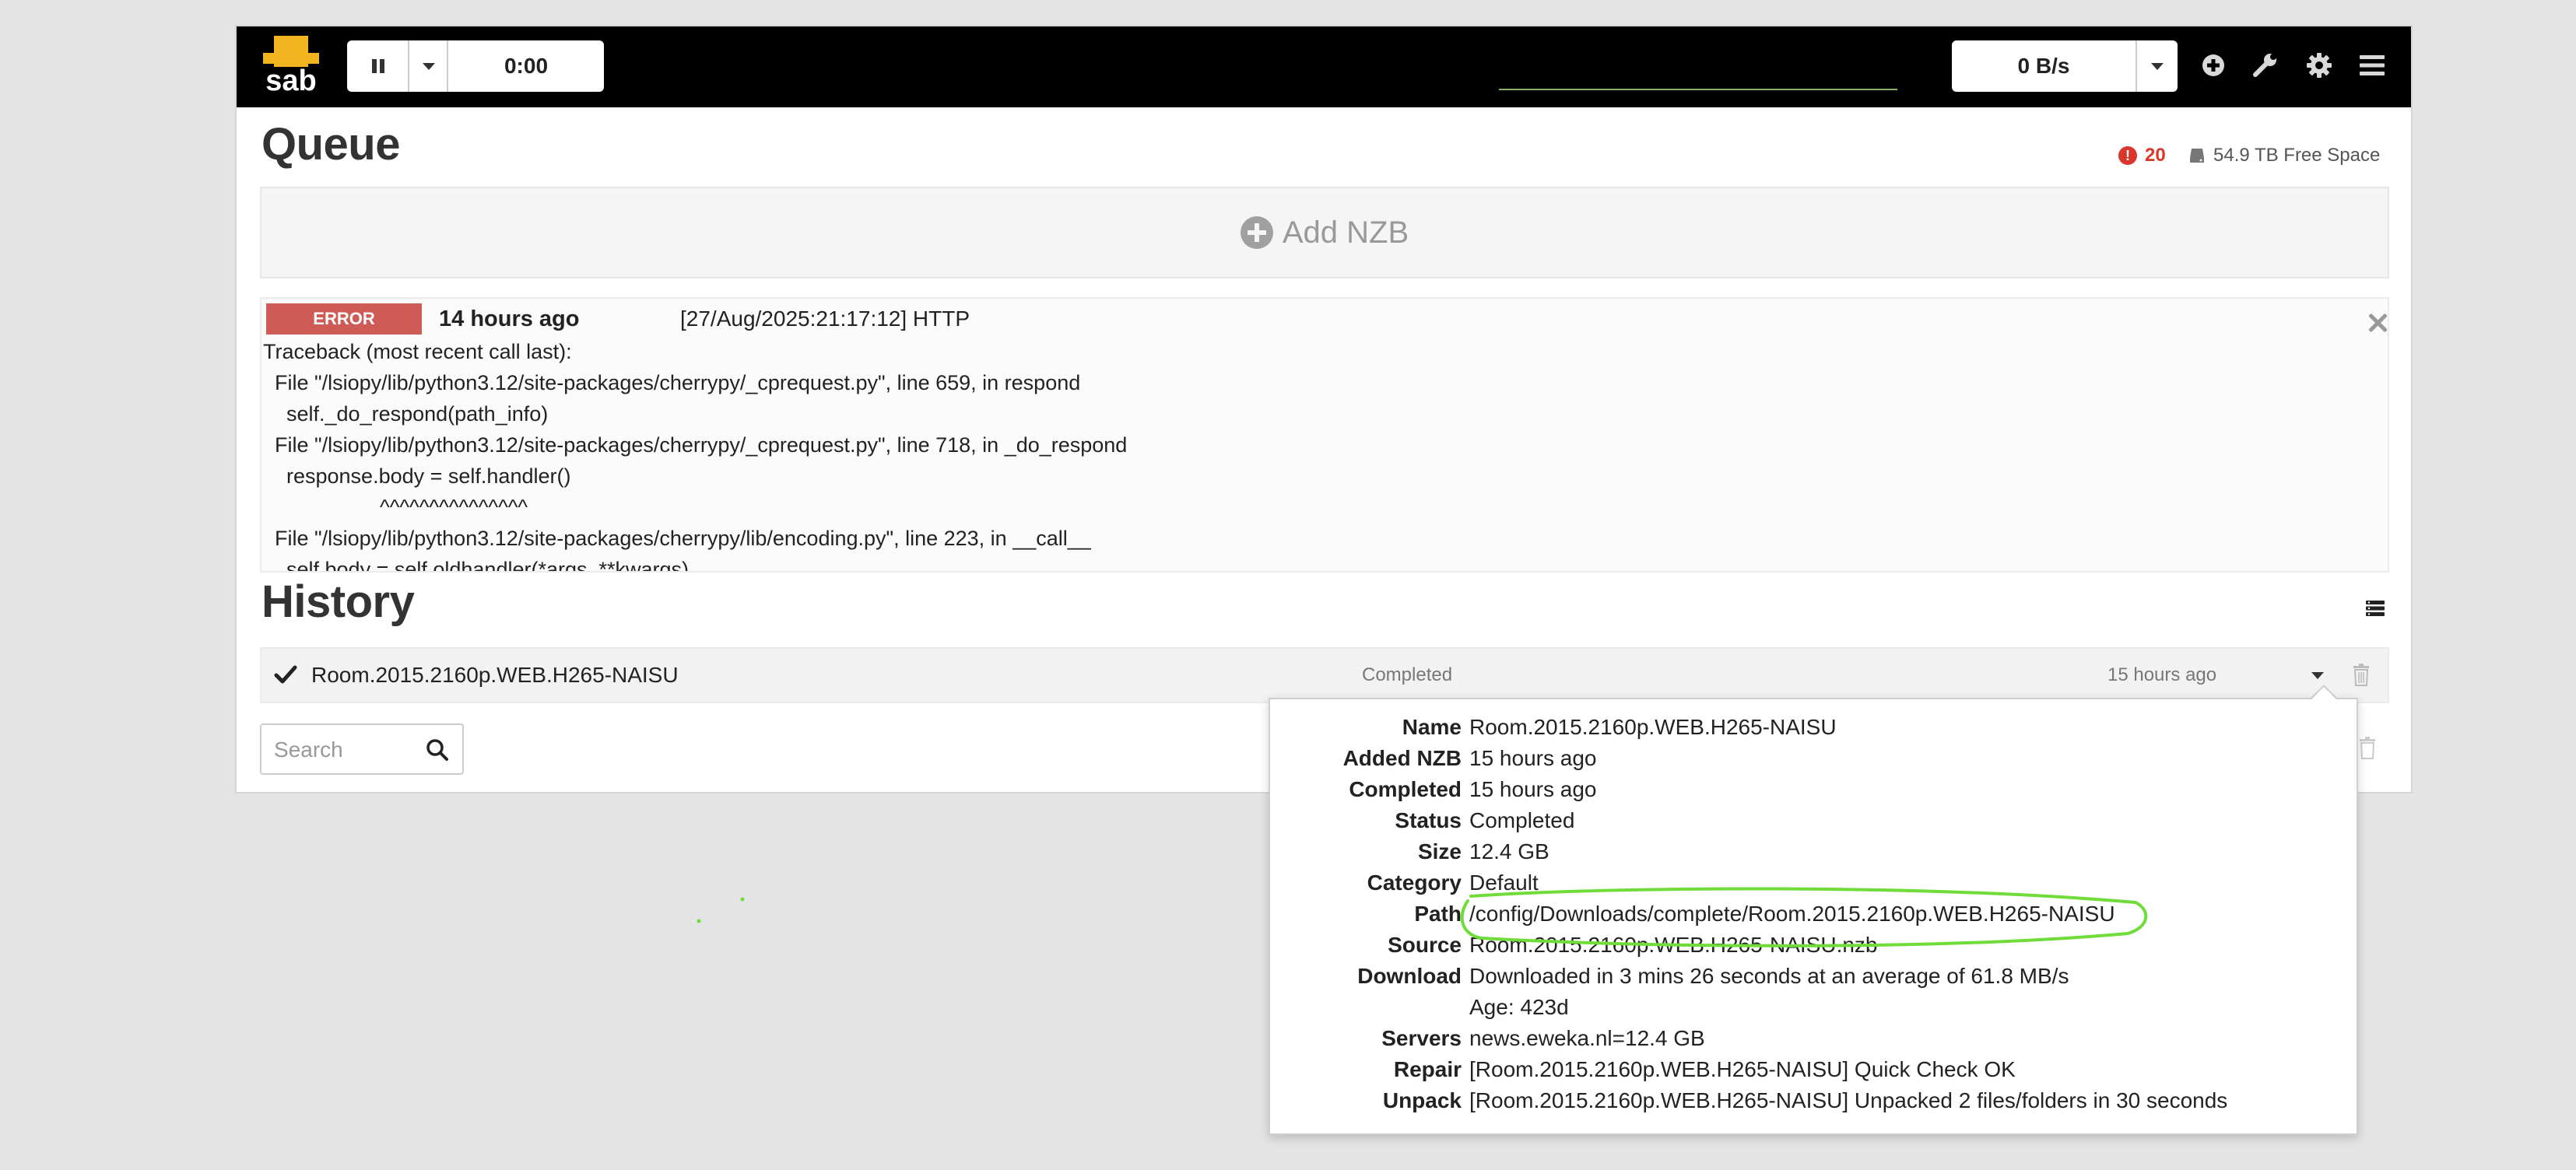 The height and width of the screenshot is (1170, 2576). I want to click on logo-text: sab, so click(291, 80).